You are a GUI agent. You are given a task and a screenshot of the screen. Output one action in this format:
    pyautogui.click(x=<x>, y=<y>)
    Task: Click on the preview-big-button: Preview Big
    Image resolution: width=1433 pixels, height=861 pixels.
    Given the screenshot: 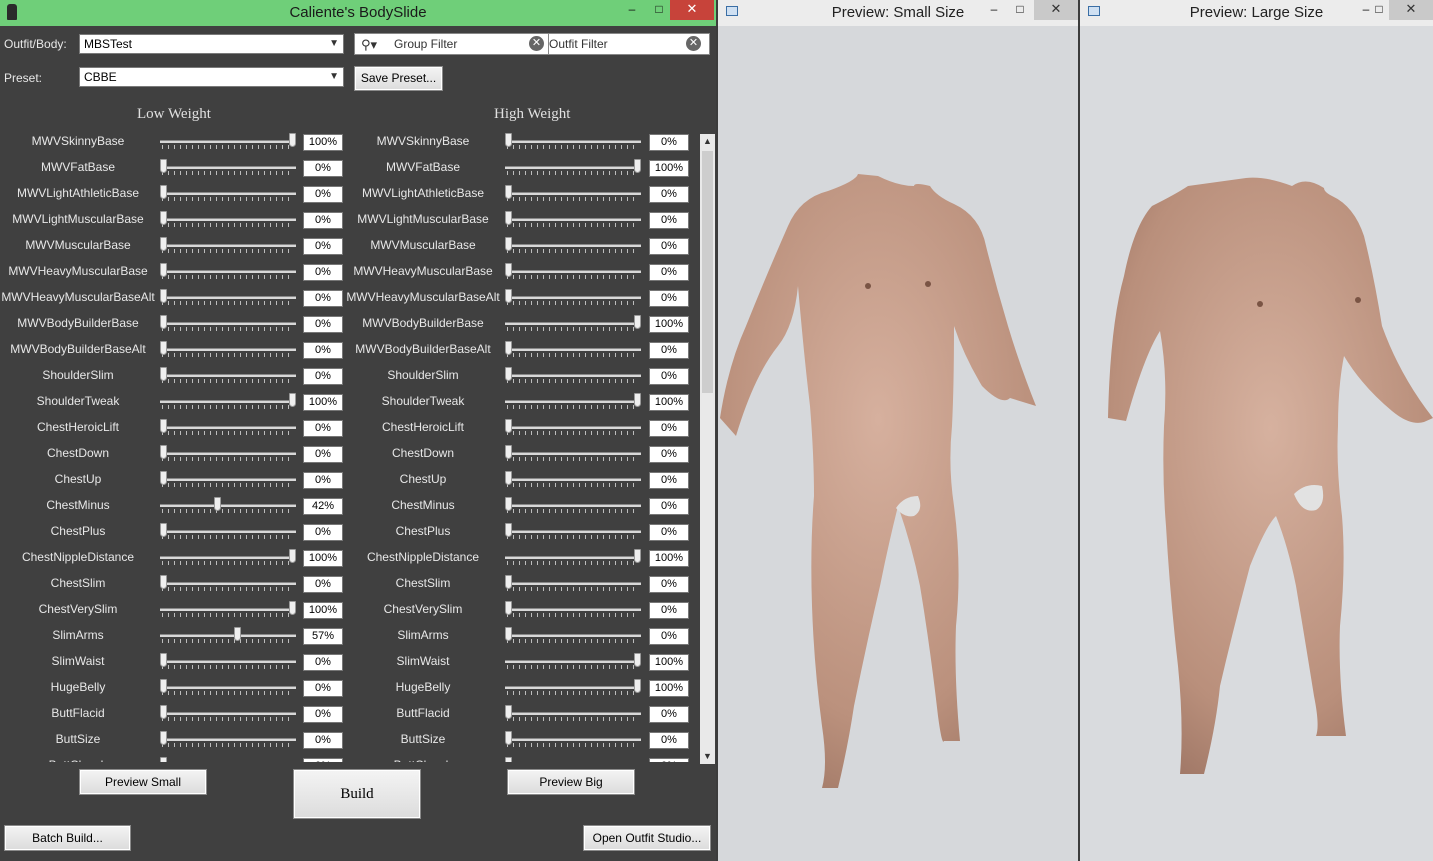 What is the action you would take?
    pyautogui.click(x=571, y=782)
    